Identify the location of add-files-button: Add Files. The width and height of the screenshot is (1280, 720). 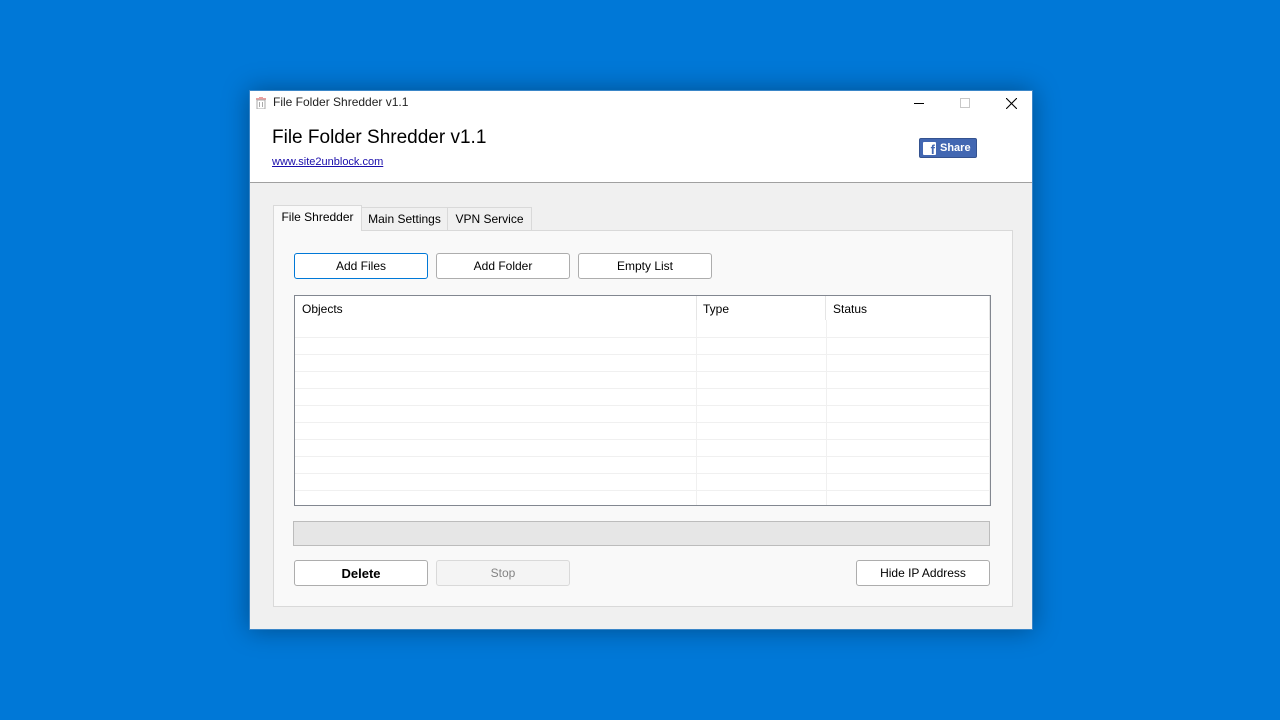
(361, 266).